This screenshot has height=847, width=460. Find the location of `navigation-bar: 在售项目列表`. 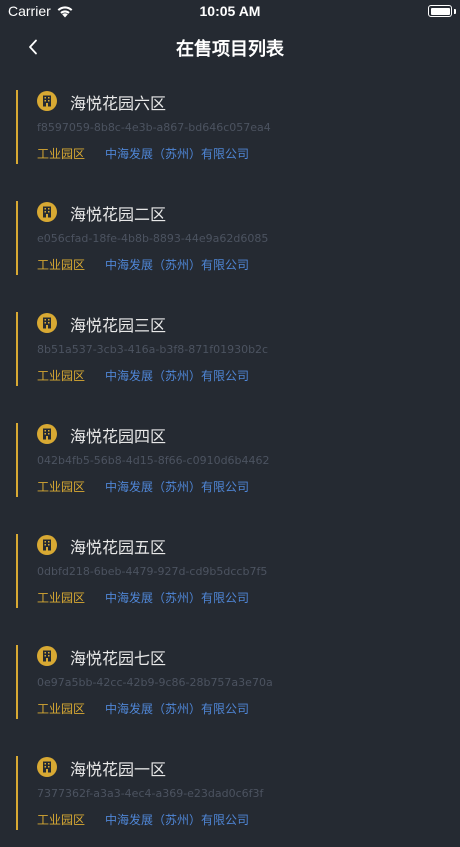

navigation-bar: 在售项目列表 is located at coordinates (230, 47).